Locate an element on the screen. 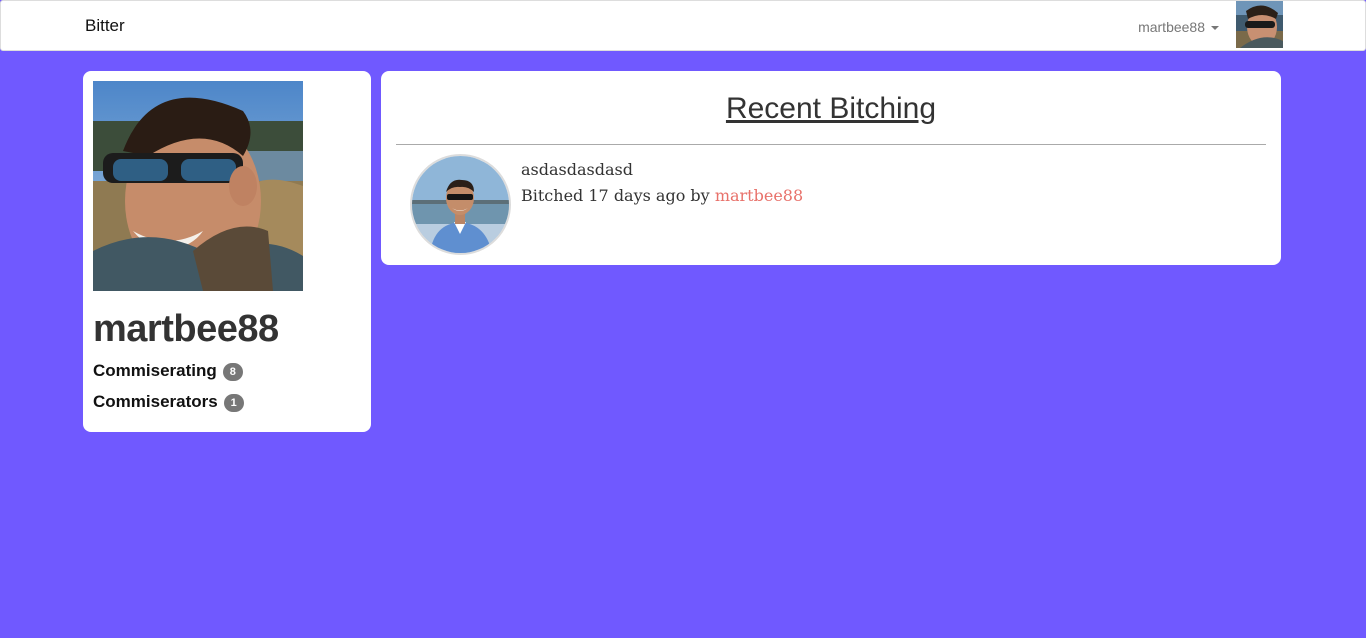 This screenshot has height=638, width=1366. post-meta: Bitched 17 days ago by martbee88 is located at coordinates (662, 196).